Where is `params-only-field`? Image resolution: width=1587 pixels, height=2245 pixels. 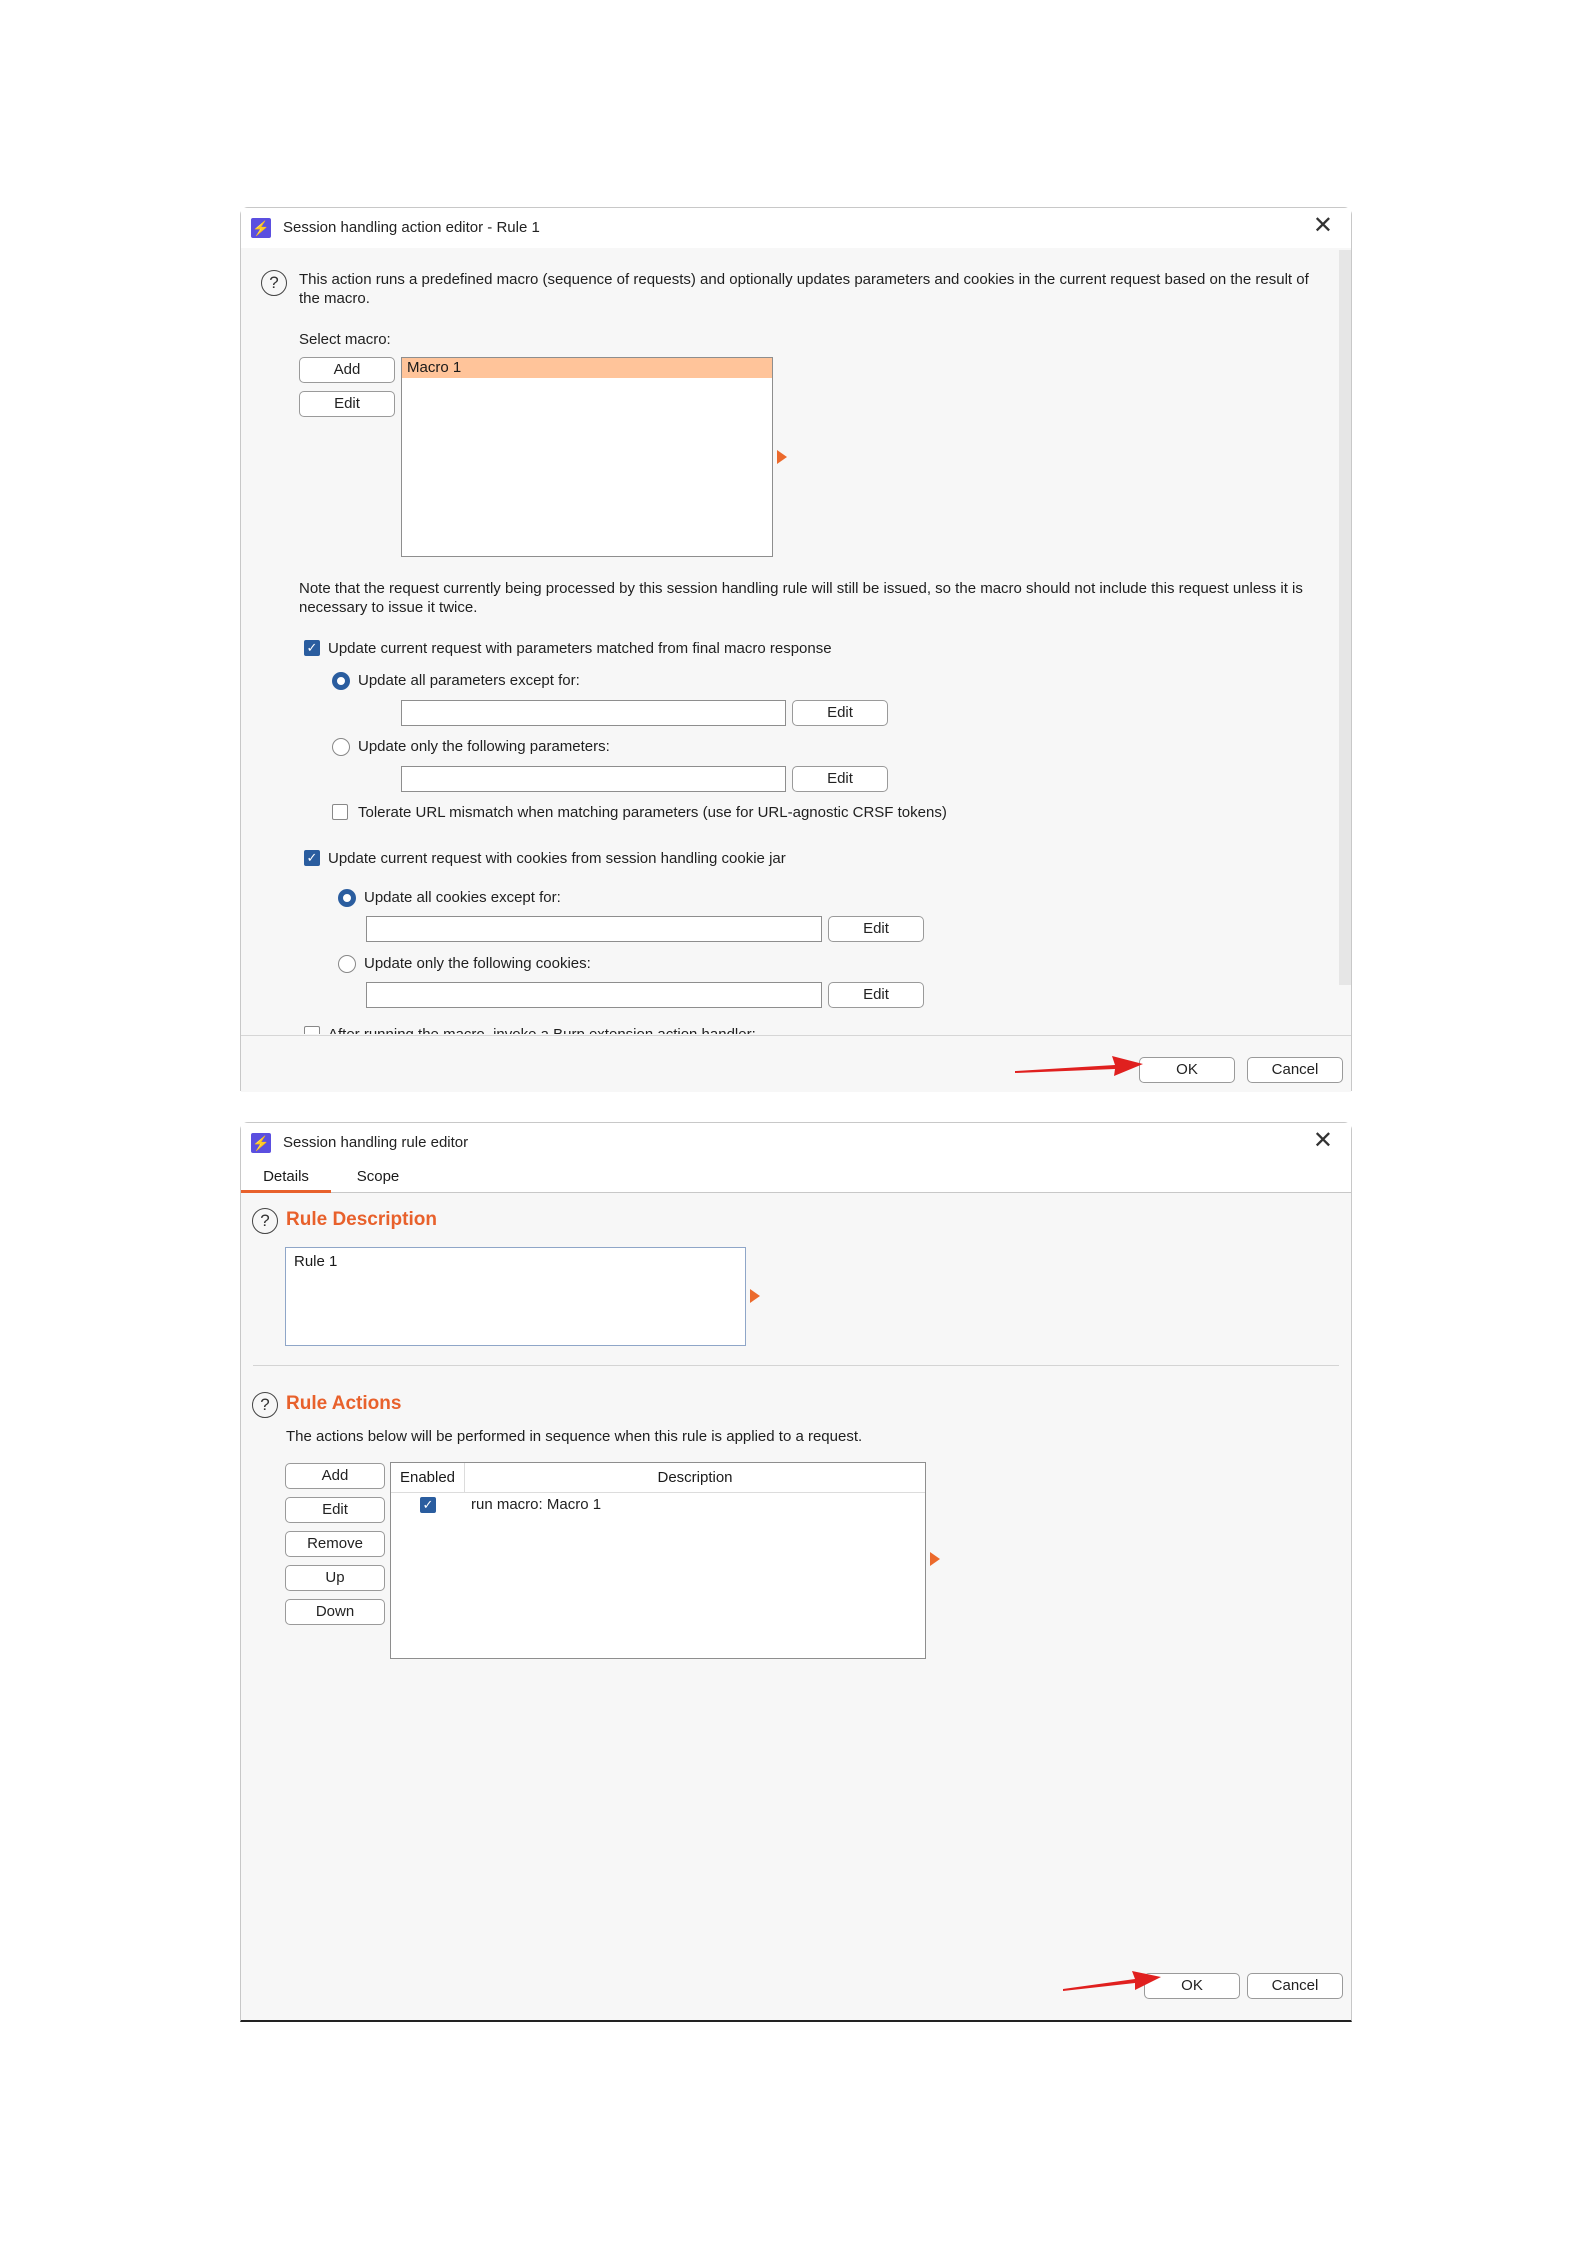 params-only-field is located at coordinates (593, 779).